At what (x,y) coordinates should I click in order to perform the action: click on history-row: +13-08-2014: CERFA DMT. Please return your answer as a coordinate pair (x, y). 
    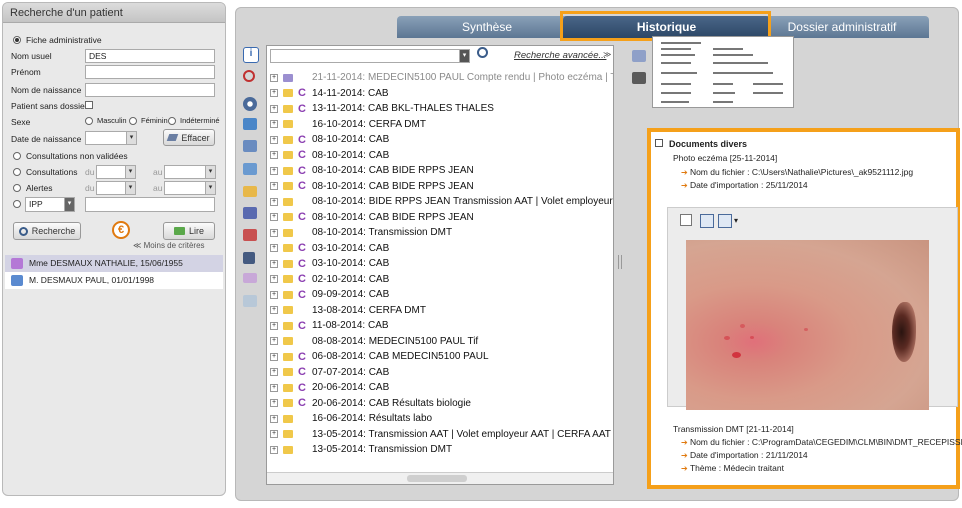
    Looking at the image, I should click on (440, 311).